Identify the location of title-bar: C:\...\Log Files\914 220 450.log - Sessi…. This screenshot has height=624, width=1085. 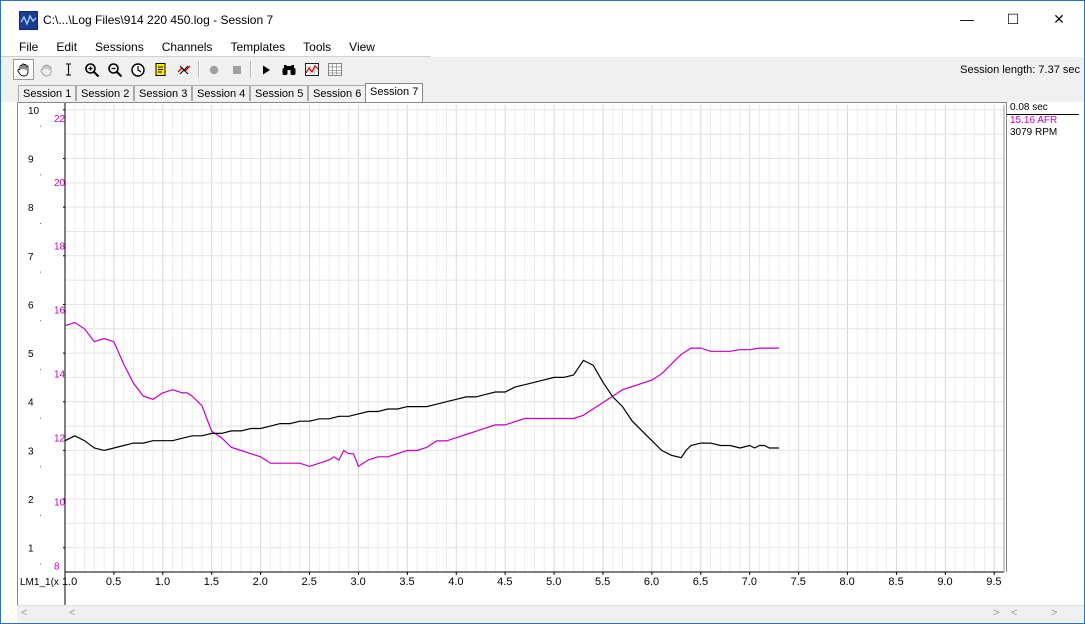
(542, 19).